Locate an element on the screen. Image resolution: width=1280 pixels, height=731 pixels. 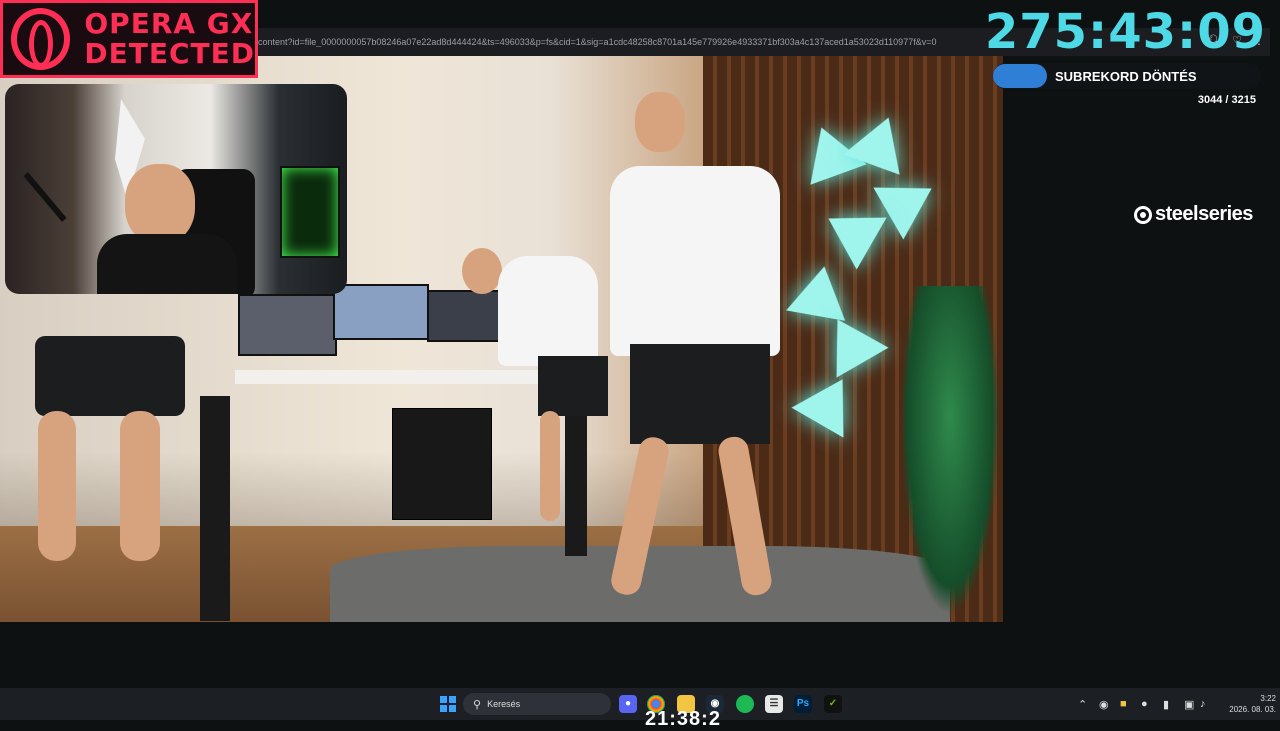
tray-app-icon: ■ is located at coordinates (1123, 704).